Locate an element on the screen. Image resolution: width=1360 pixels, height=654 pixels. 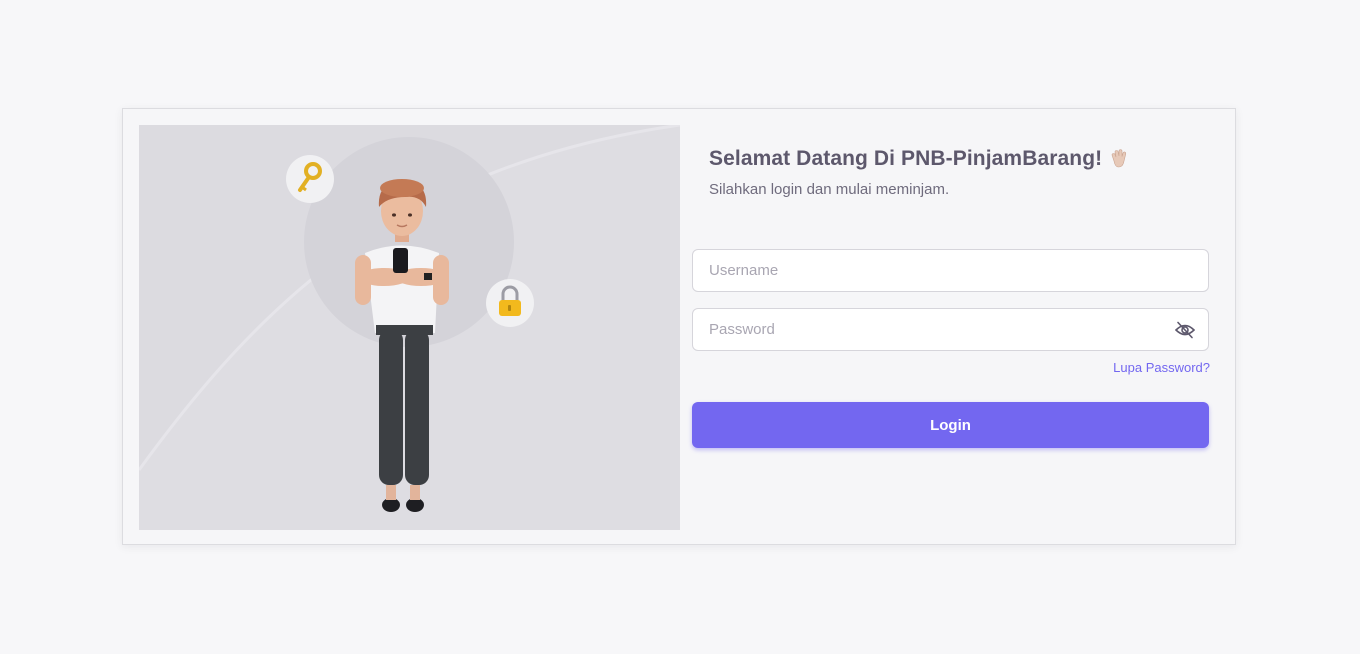
page-subtitle: Silahkan login dan mulai meminjam. is located at coordinates (829, 189).